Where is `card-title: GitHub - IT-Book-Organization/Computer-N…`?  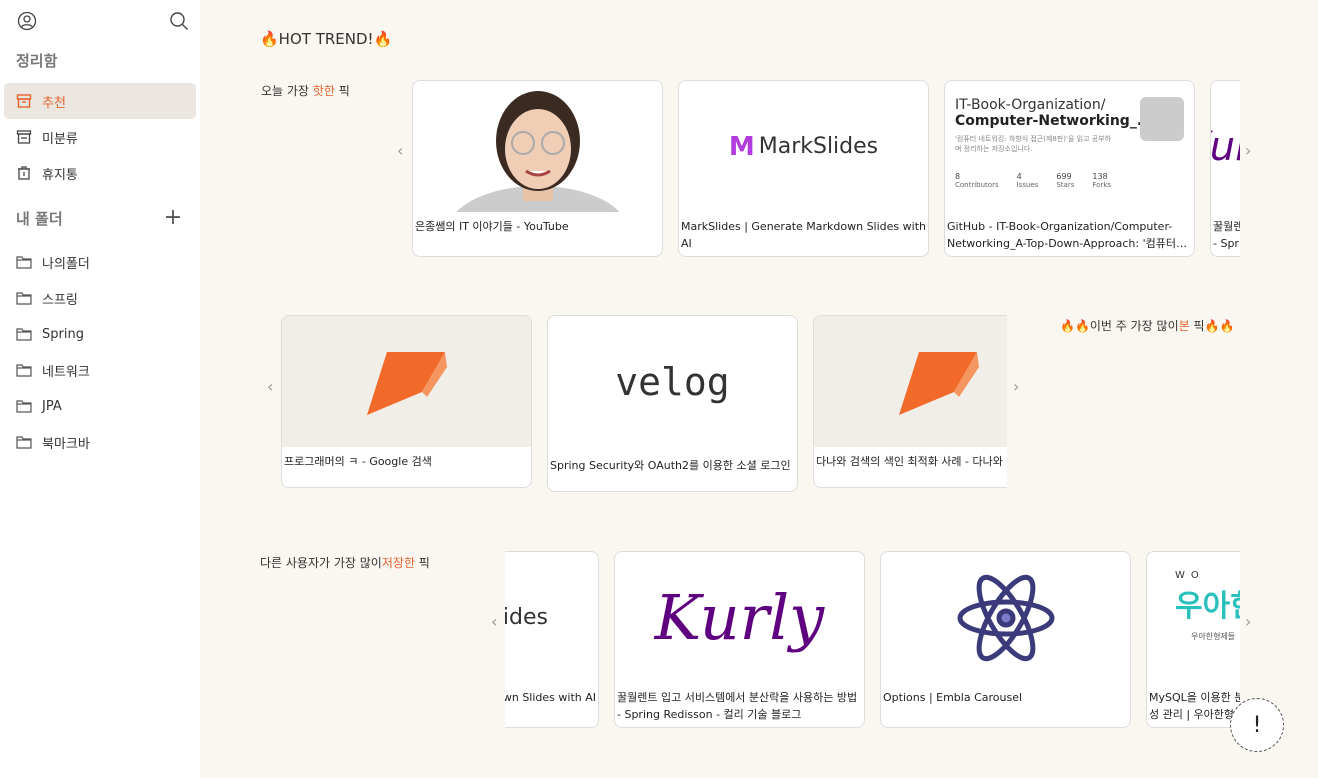 card-title: GitHub - IT-Book-Organization/Computer-N… is located at coordinates (1067, 235).